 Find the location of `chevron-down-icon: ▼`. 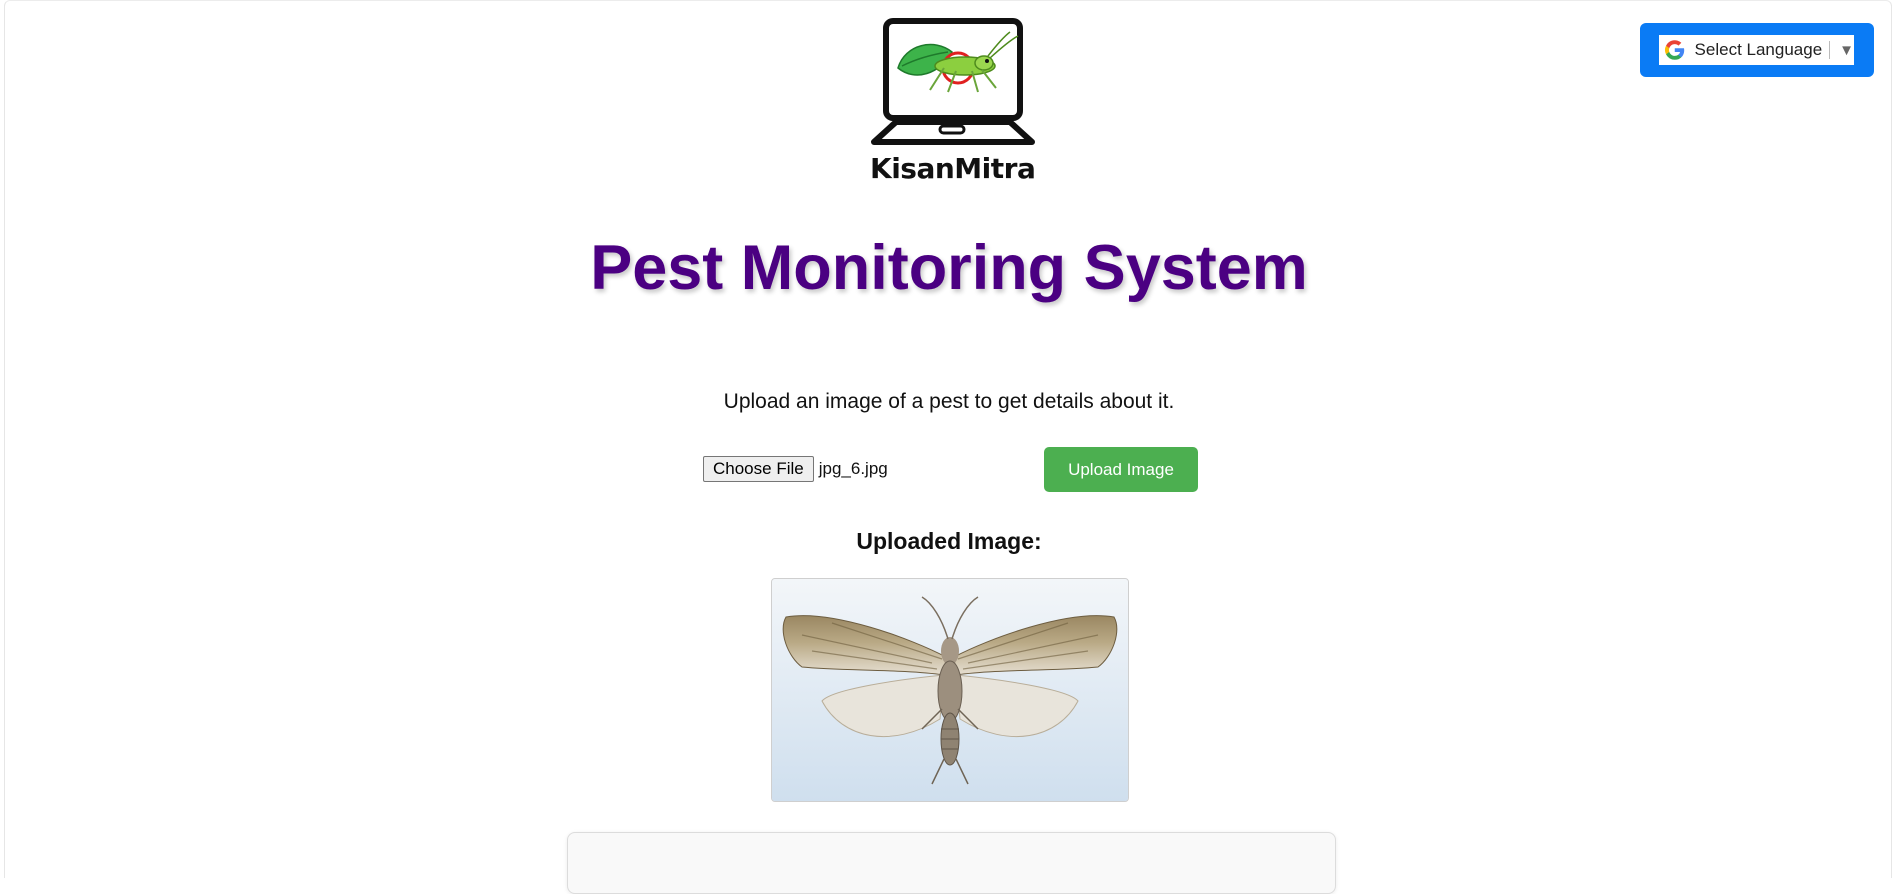

chevron-down-icon: ▼ is located at coordinates (1846, 50).